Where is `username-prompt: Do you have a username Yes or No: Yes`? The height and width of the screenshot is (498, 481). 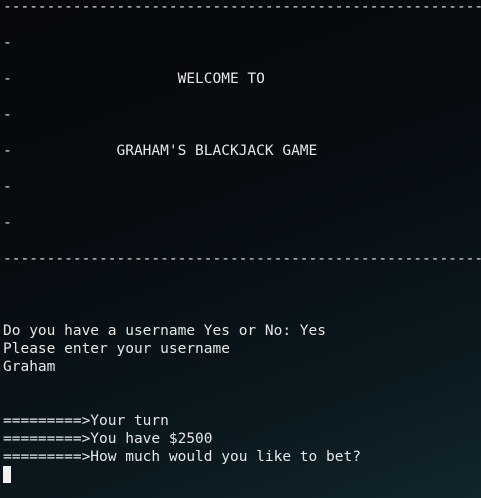 username-prompt: Do you have a username Yes or No: Yes is located at coordinates (165, 331).